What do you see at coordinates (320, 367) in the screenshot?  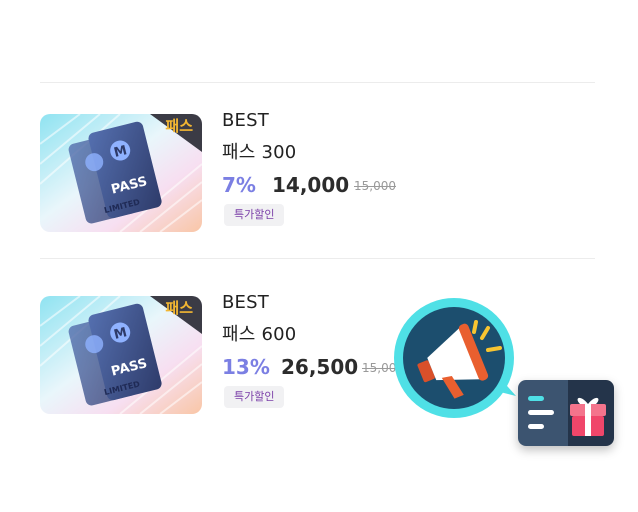 I see `sale-price: 26,500` at bounding box center [320, 367].